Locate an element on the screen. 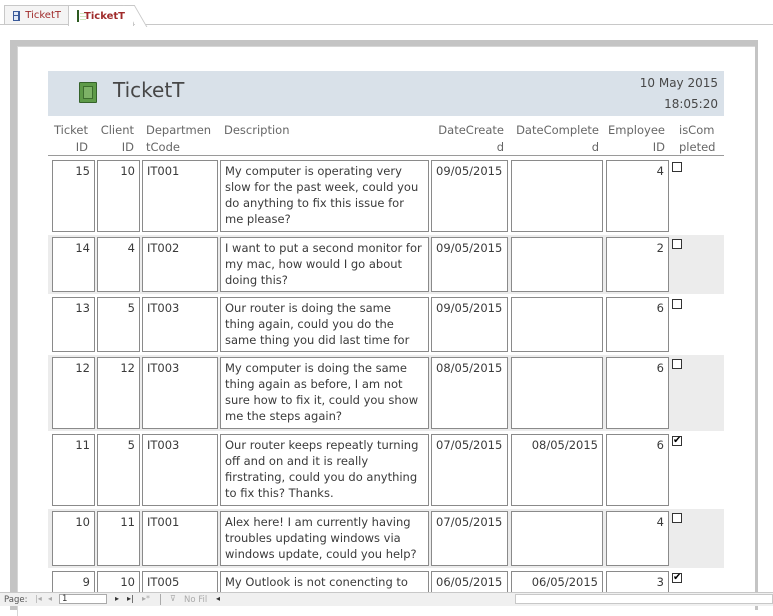  client-id-cell: 4 is located at coordinates (118, 264).